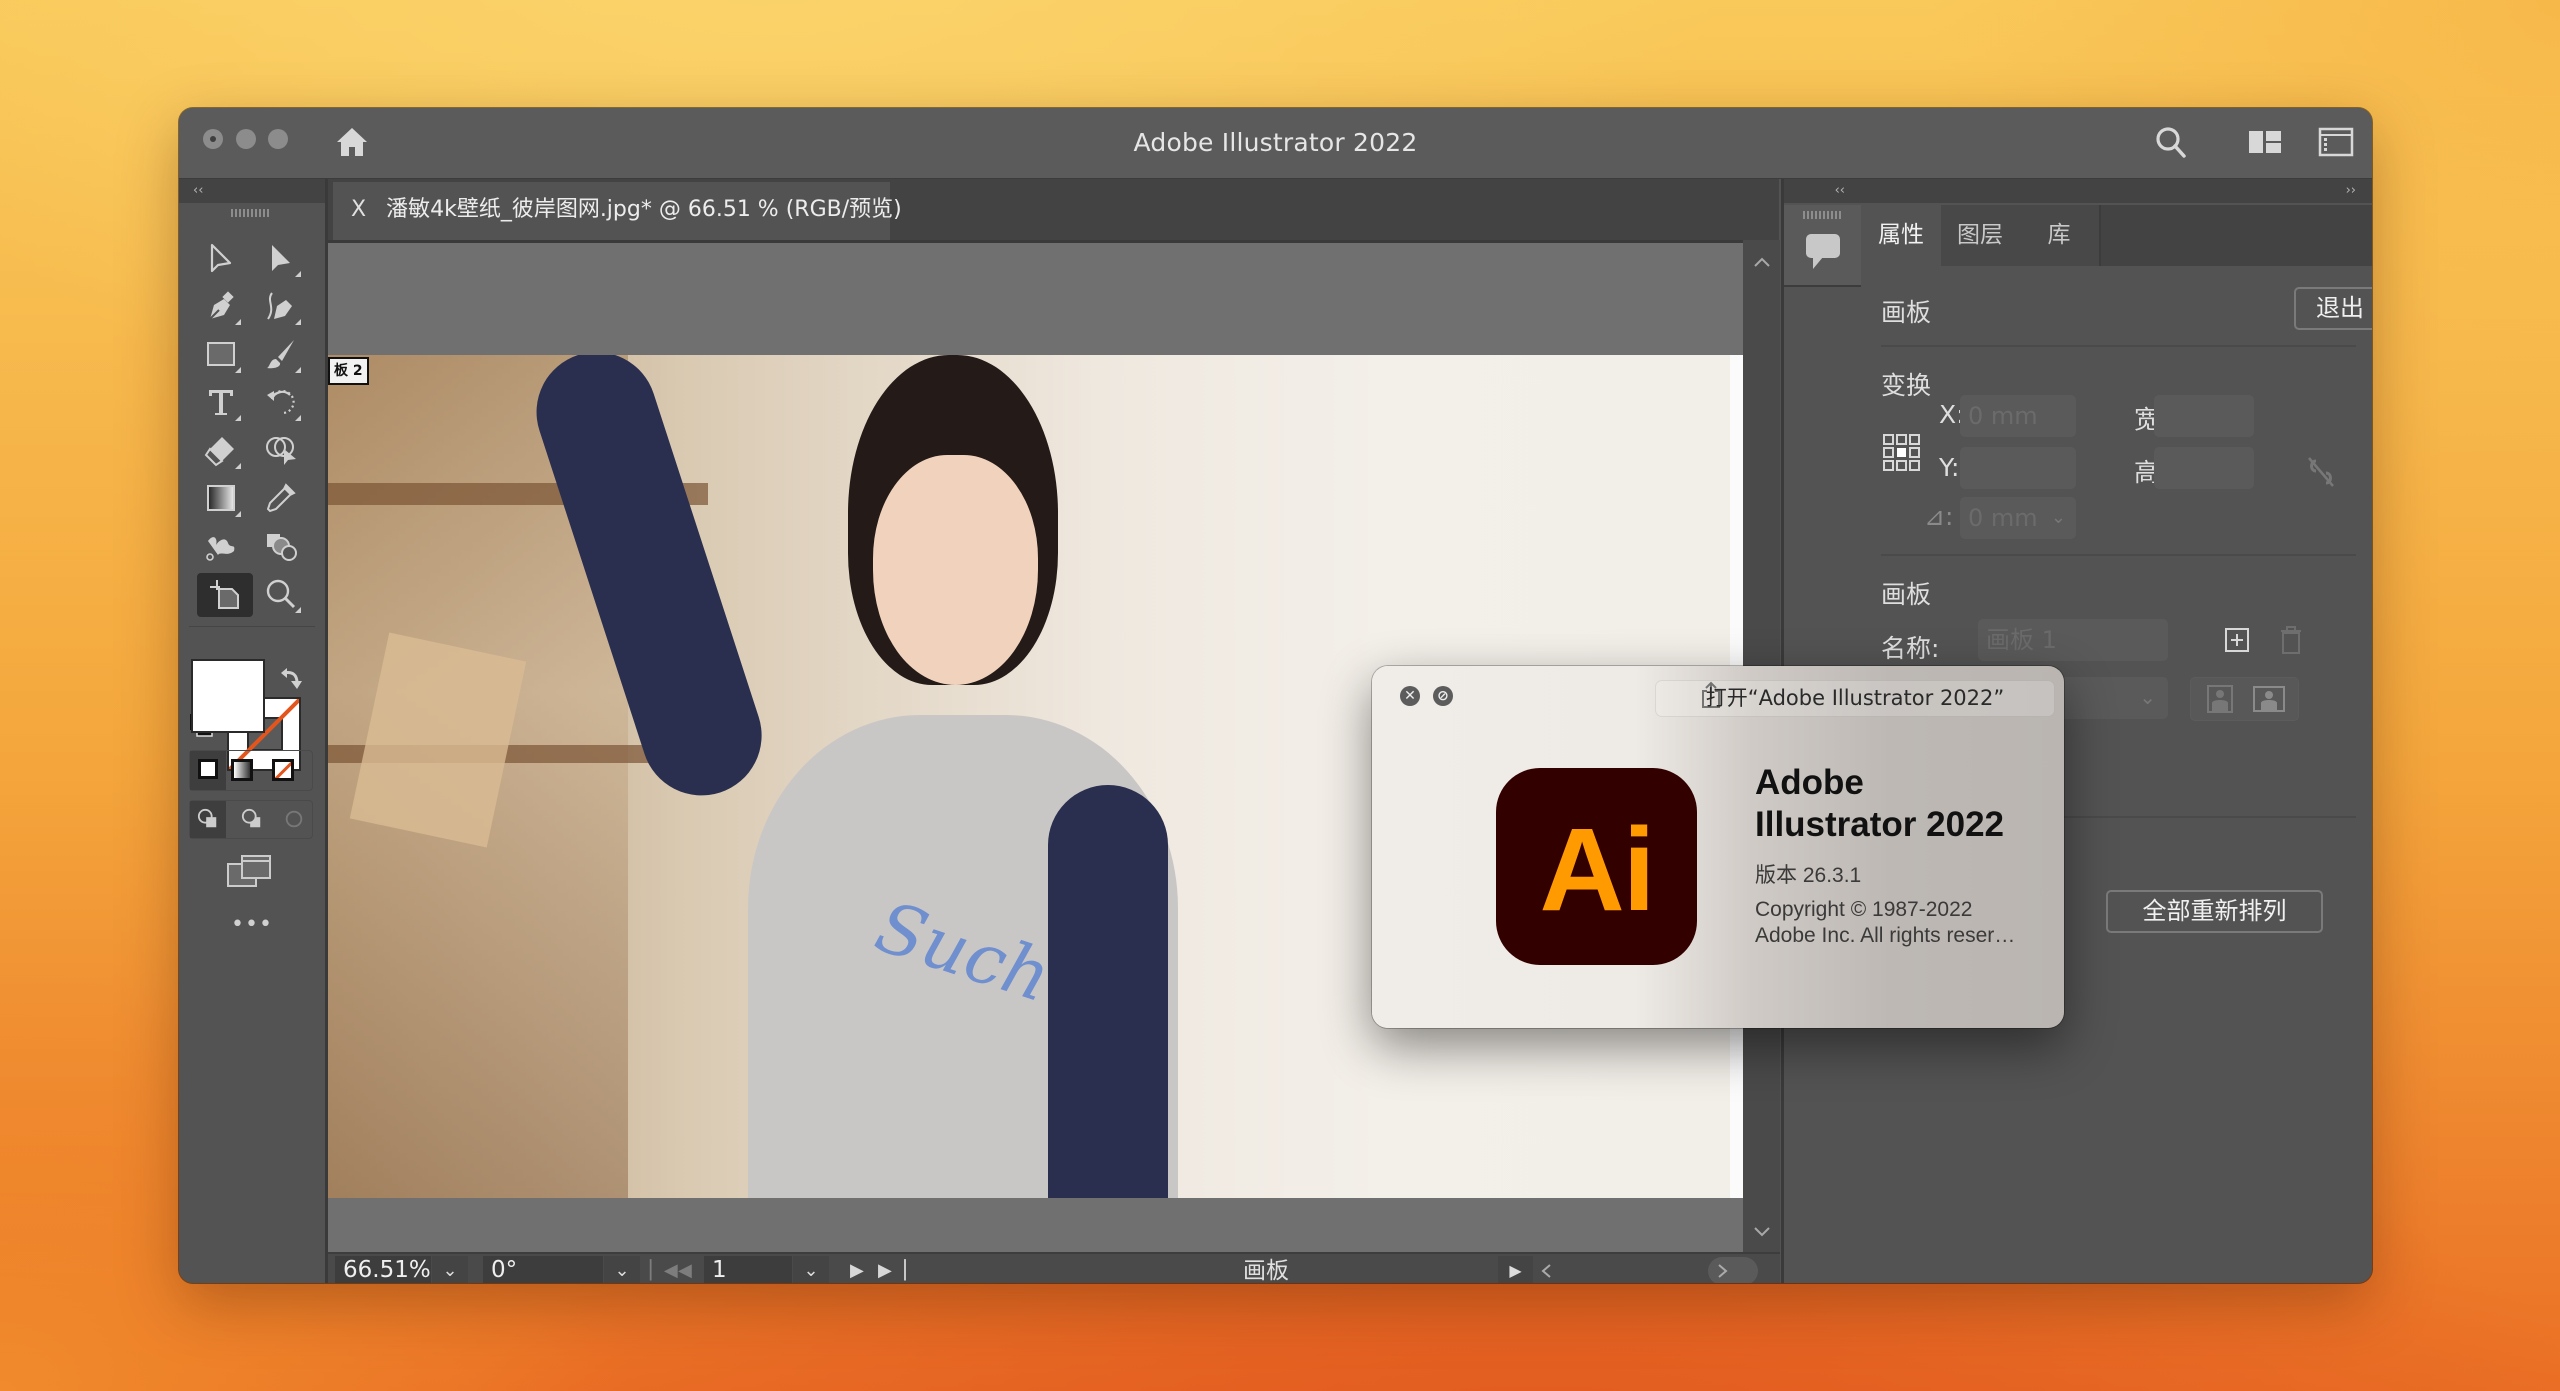  What do you see at coordinates (294, 819) in the screenshot?
I see `draw-inside-button` at bounding box center [294, 819].